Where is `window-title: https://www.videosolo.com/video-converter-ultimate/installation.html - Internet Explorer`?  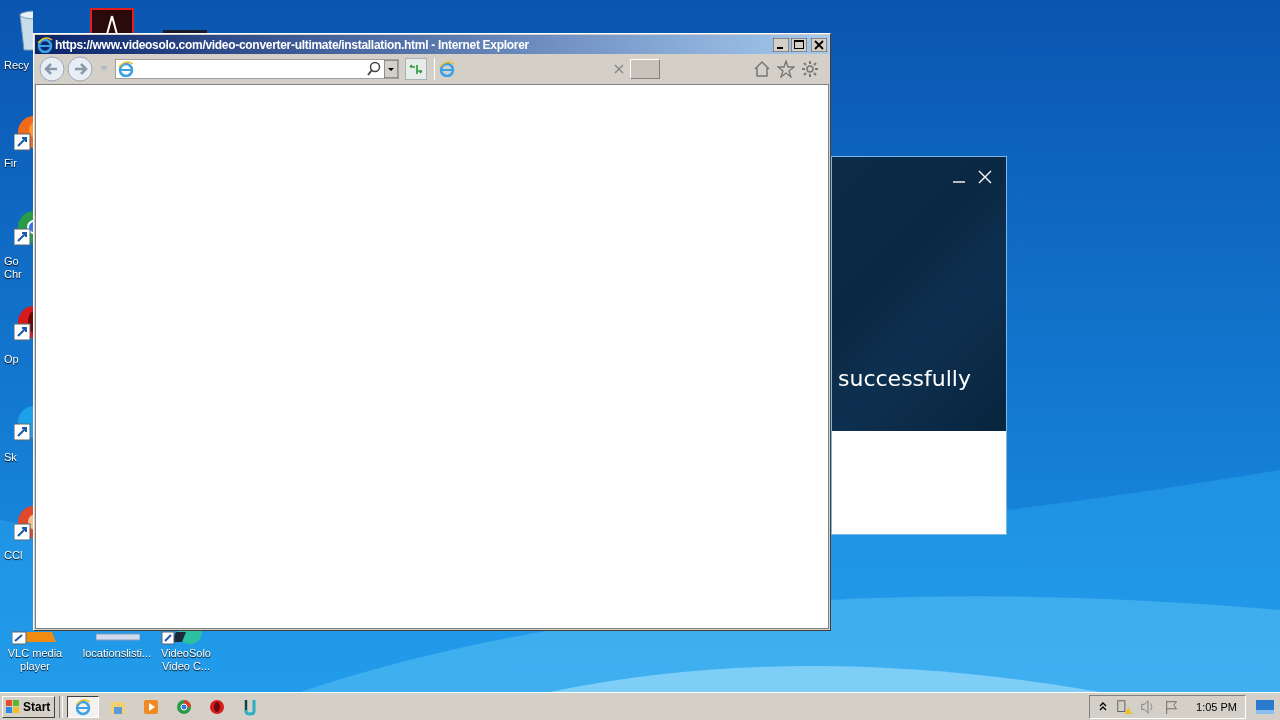
window-title: https://www.videosolo.com/video-converter-ultimate/installation.html - Internet Explorer is located at coordinates (292, 44).